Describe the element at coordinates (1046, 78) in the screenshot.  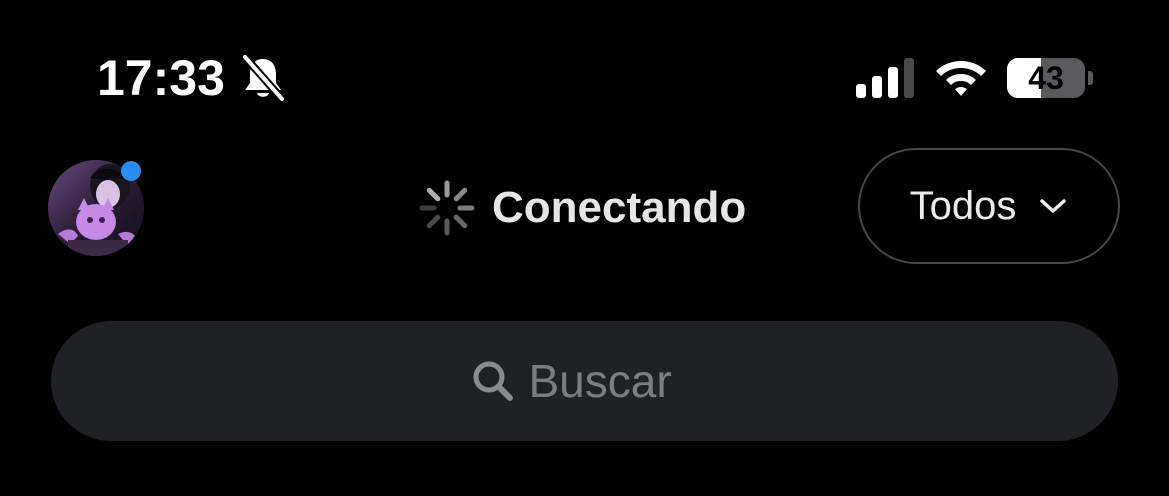
I see `battery-percent: 43` at that location.